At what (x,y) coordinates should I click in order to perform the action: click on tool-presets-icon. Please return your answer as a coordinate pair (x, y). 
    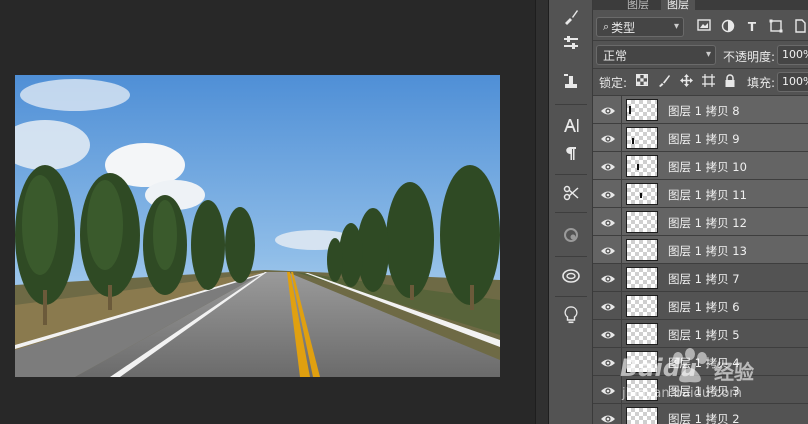
    Looking at the image, I should click on (571, 193).